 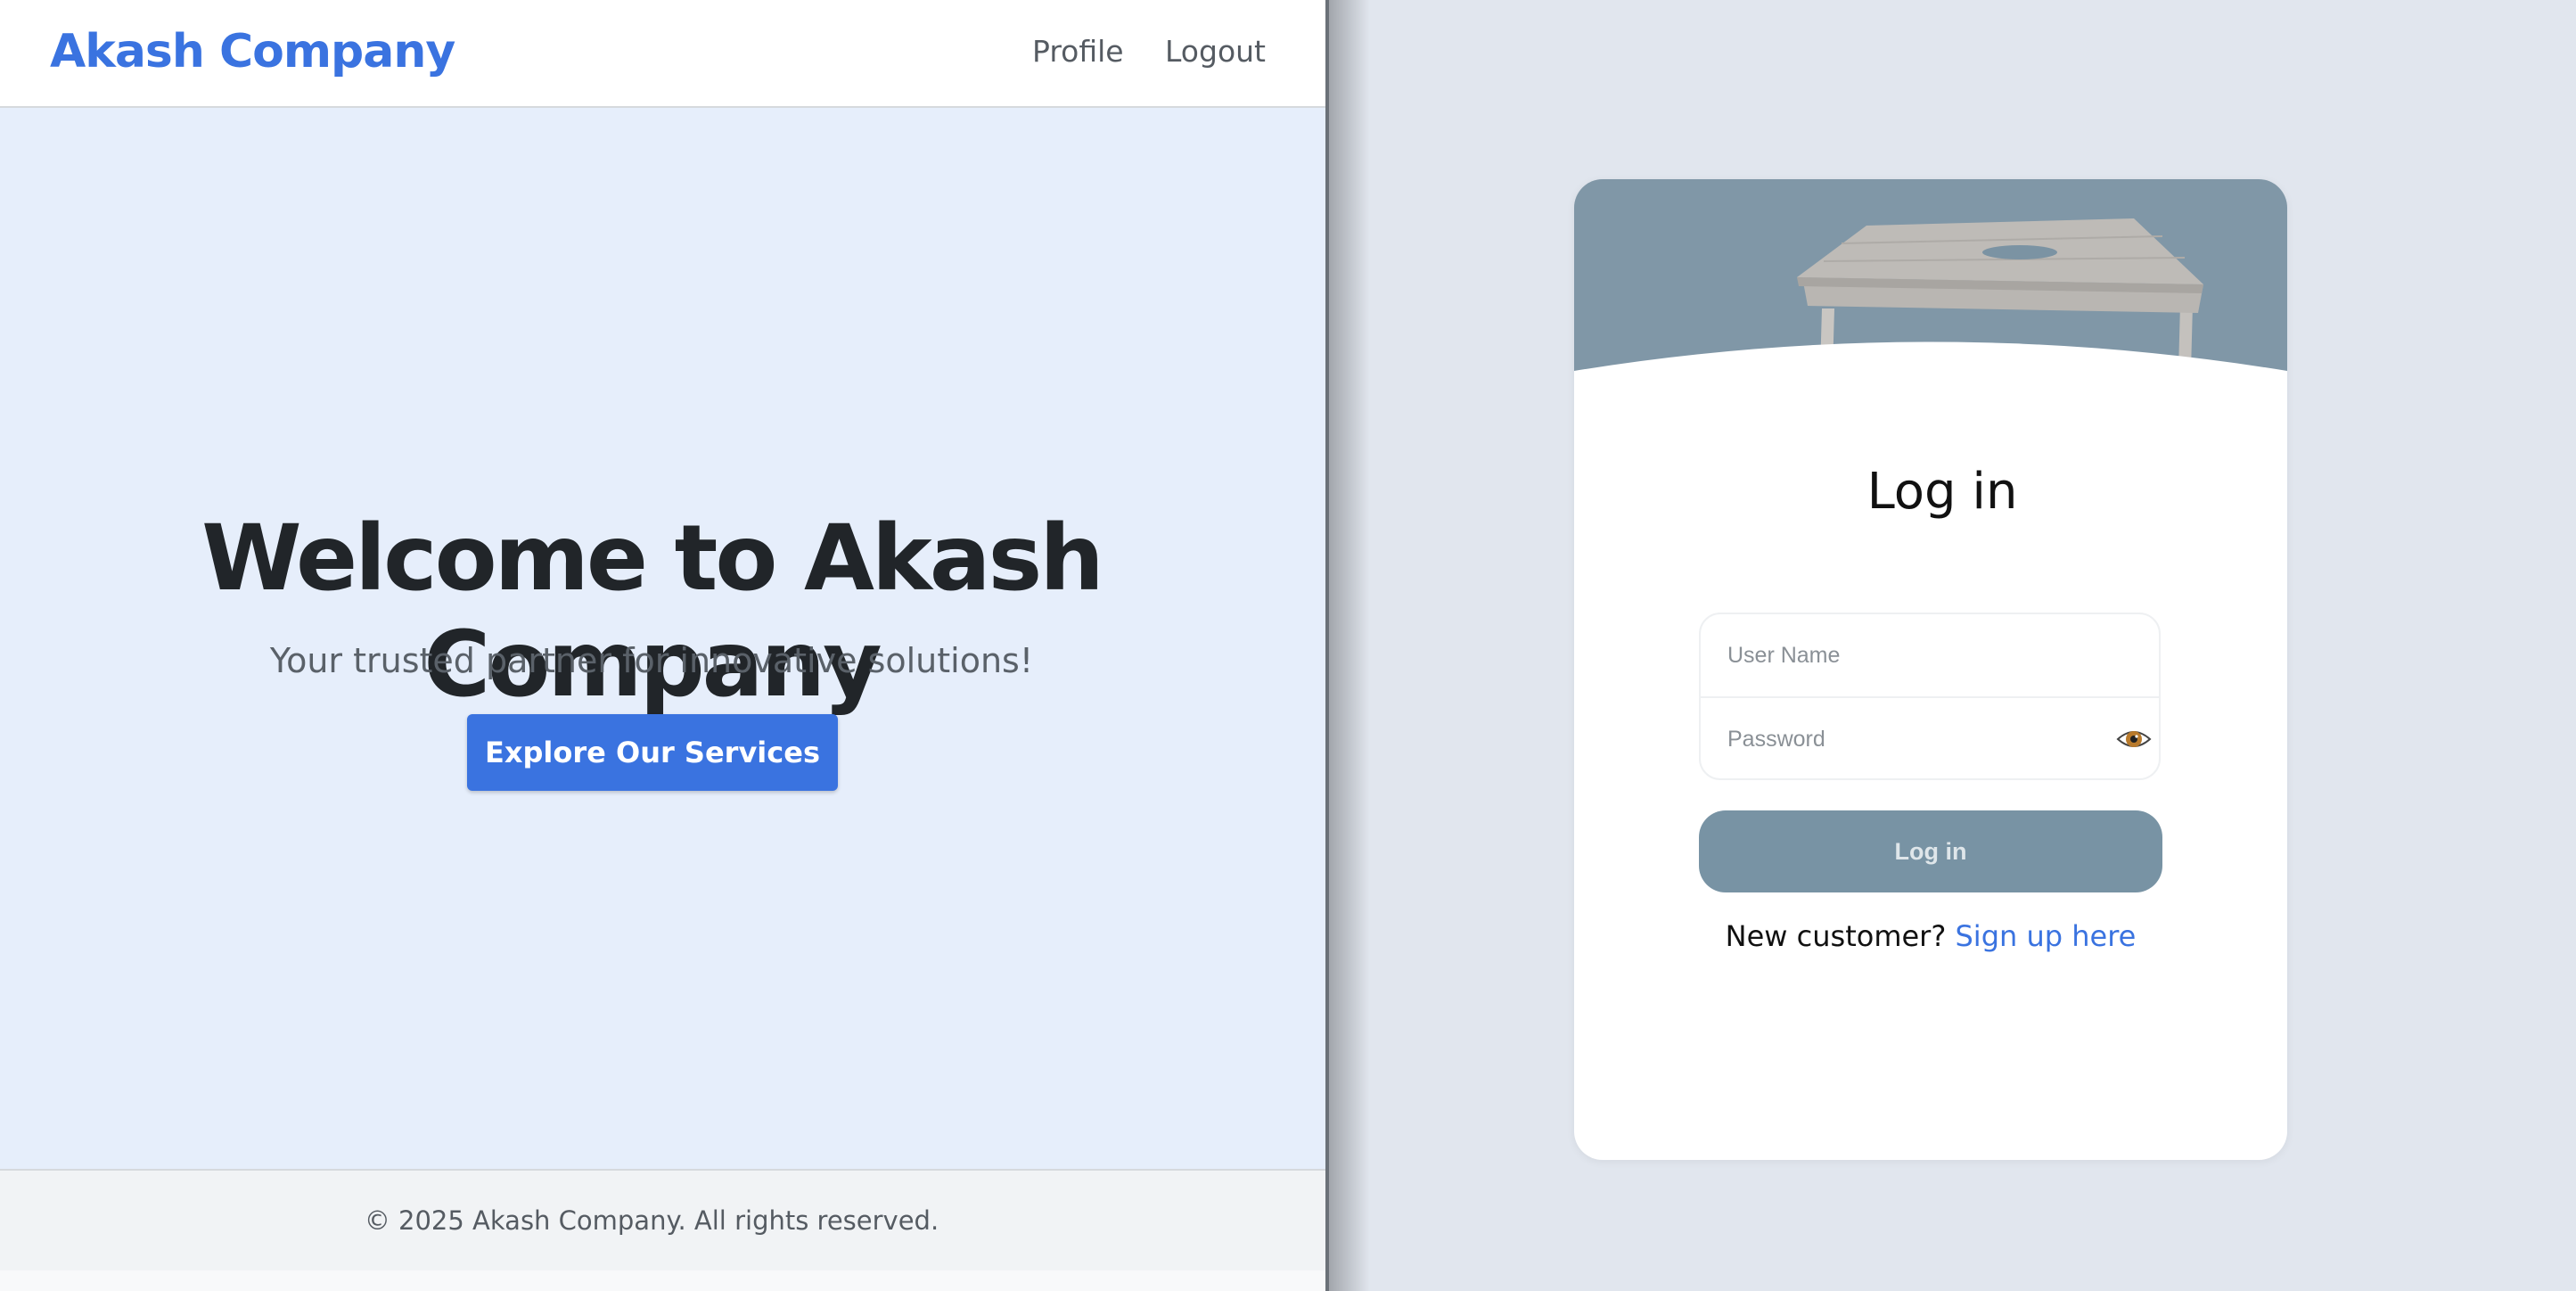 What do you see at coordinates (1350, 645) in the screenshot?
I see `pane-divider-shadow` at bounding box center [1350, 645].